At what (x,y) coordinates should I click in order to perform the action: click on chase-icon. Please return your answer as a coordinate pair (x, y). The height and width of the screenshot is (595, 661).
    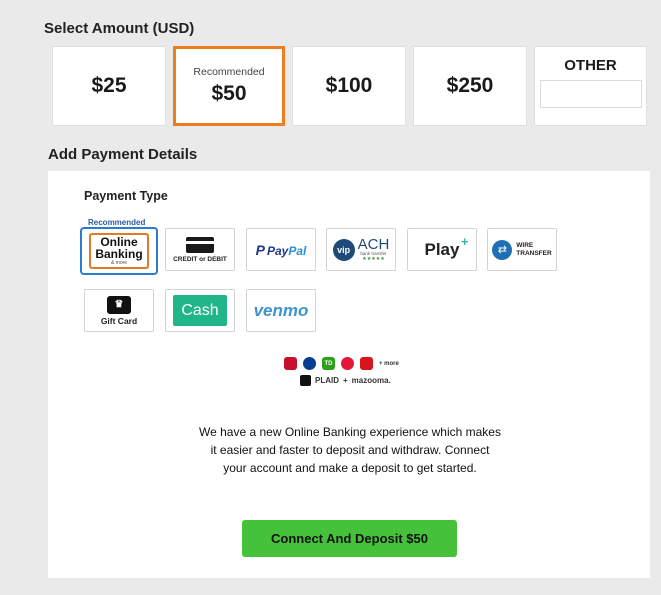
    Looking at the image, I should click on (309, 363).